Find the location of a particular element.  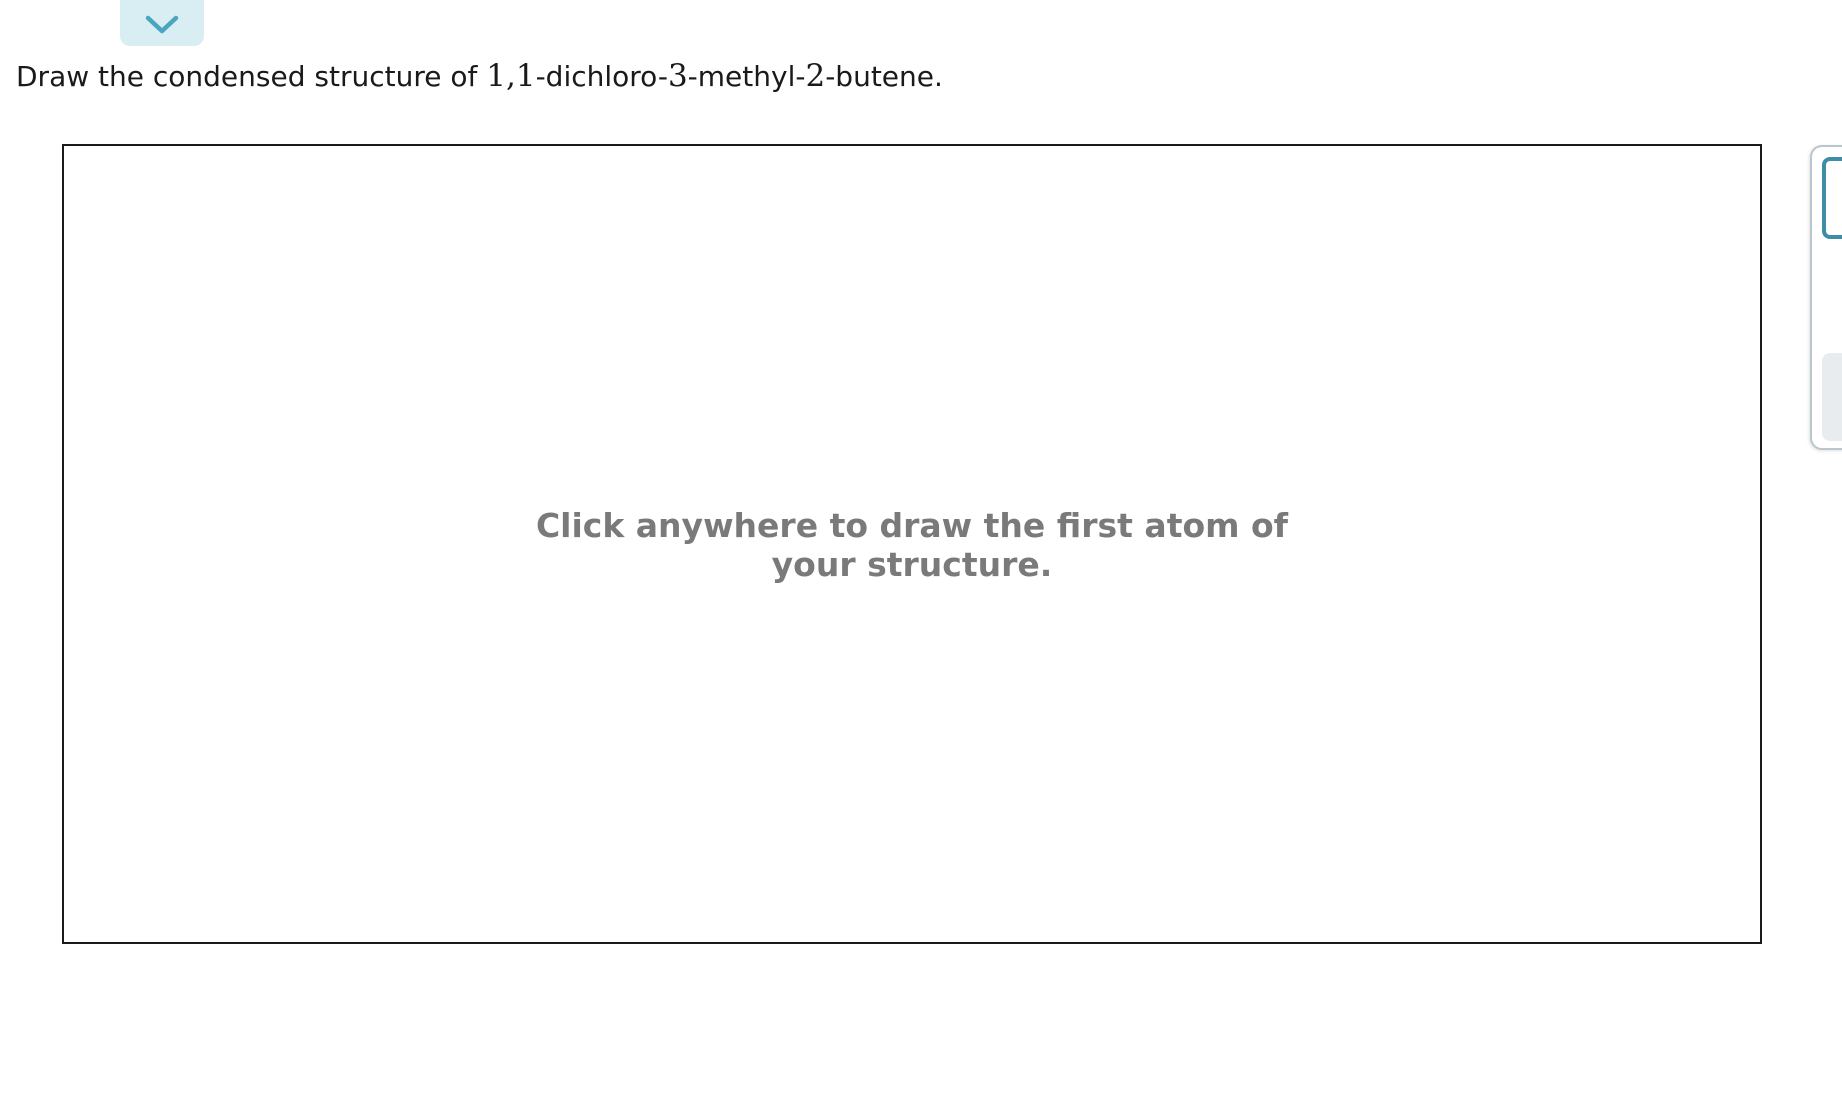

name-part-dichloro: -dichloro- is located at coordinates (601, 76).